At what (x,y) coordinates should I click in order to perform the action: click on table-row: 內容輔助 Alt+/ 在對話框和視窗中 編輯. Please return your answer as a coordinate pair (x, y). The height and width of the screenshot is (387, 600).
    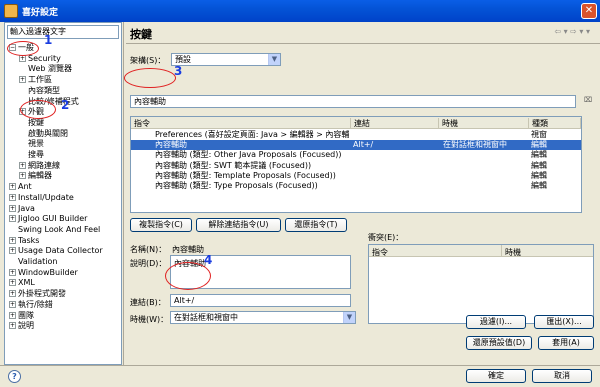
    Looking at the image, I should click on (356, 145).